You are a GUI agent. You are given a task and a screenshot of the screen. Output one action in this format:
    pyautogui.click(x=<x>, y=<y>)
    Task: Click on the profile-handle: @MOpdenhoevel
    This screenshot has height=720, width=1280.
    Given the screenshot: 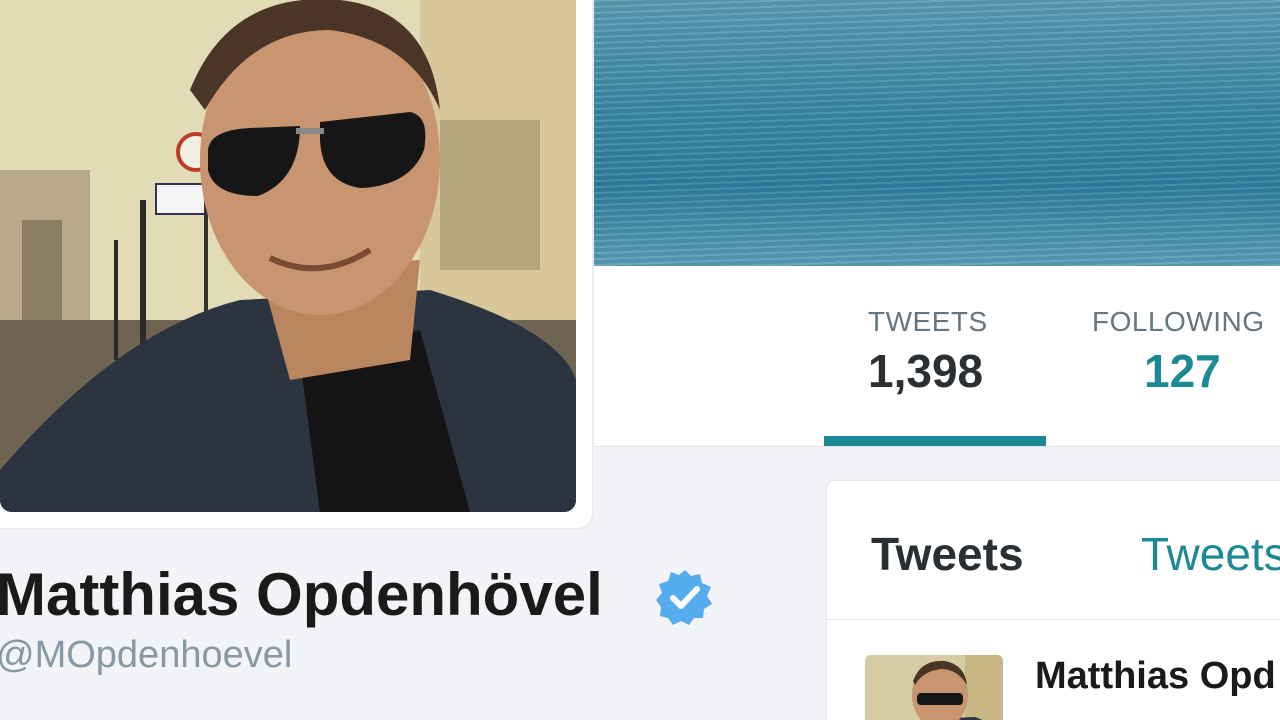 What is the action you would take?
    pyautogui.click(x=146, y=655)
    